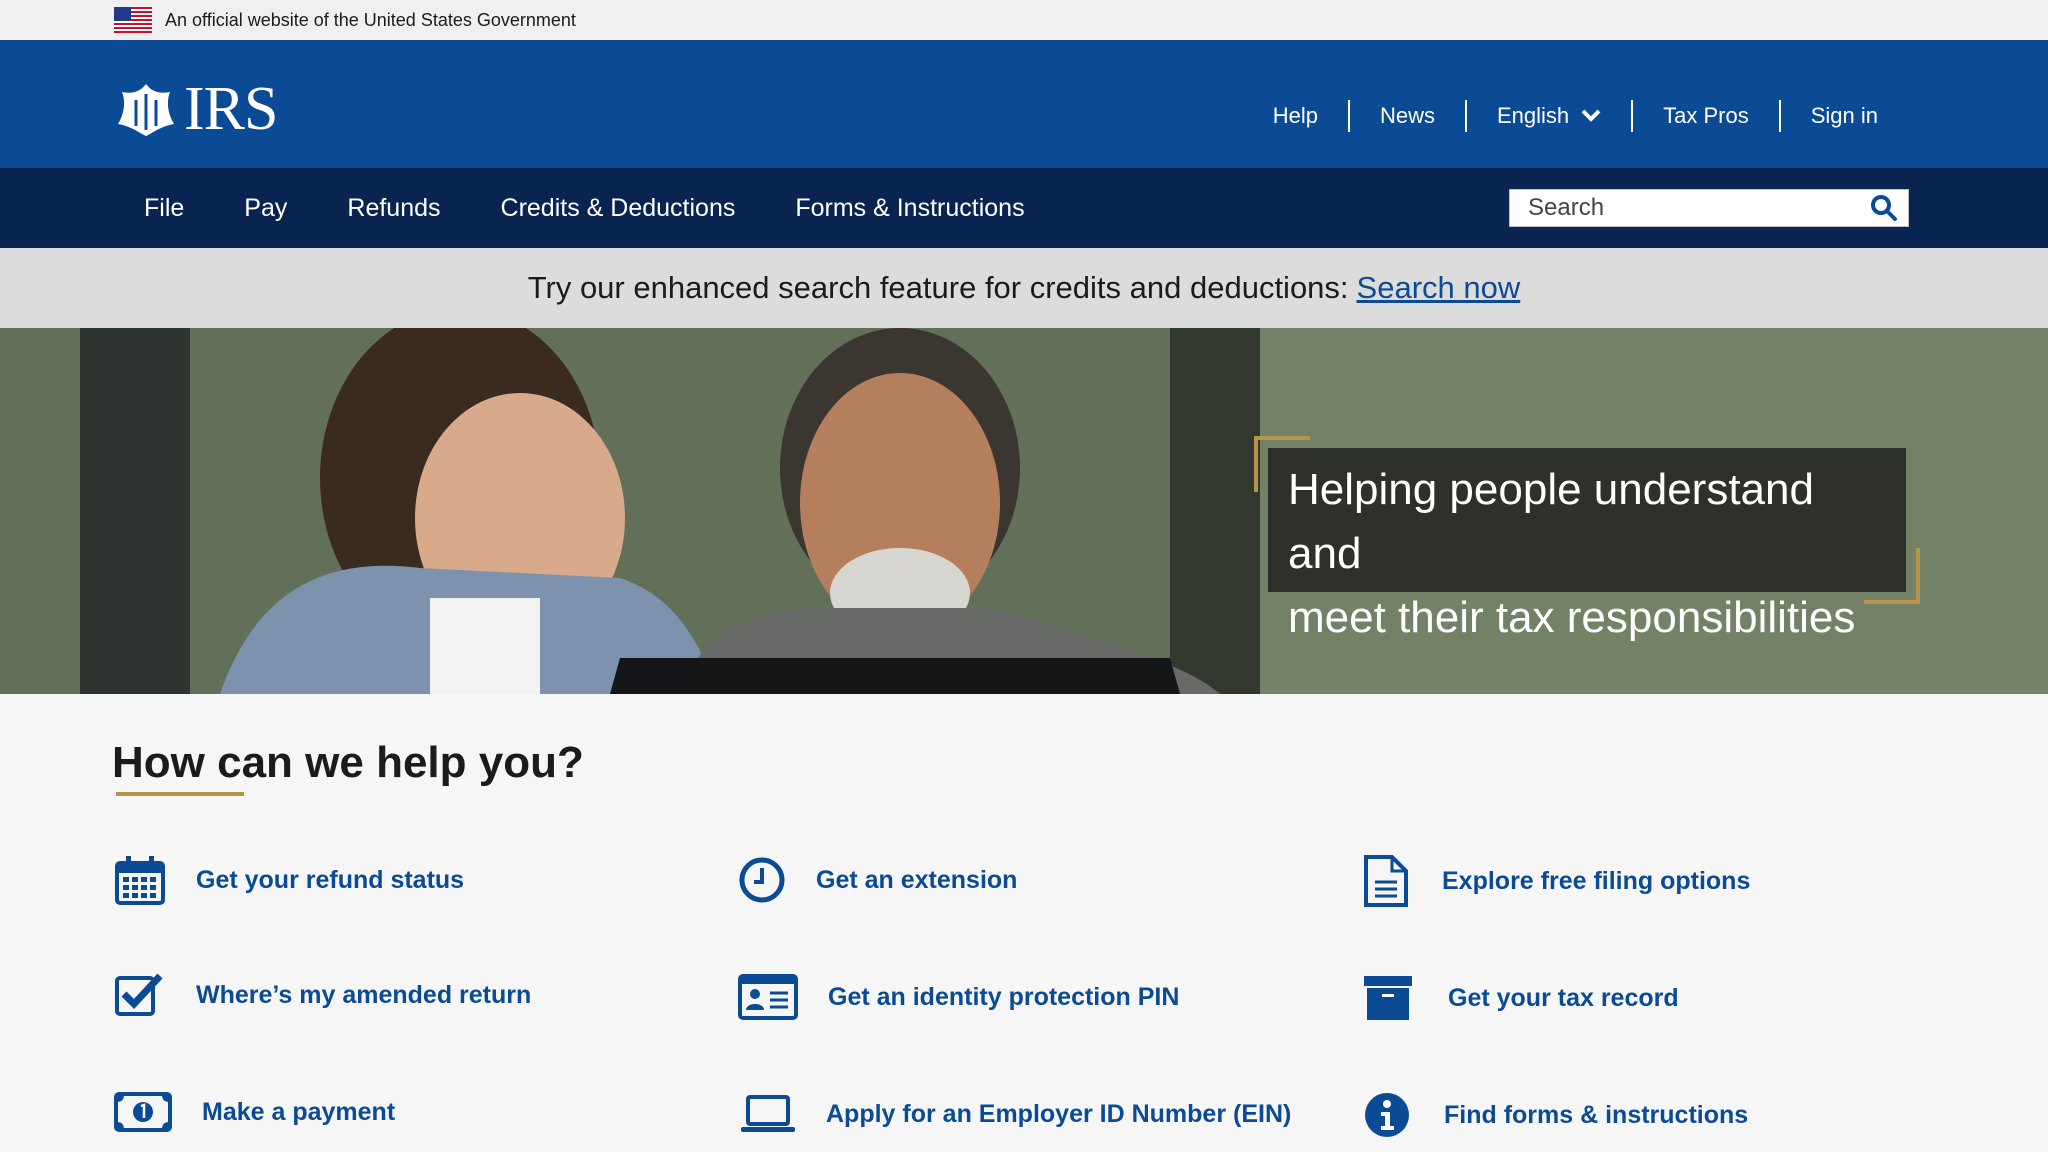 Image resolution: width=2048 pixels, height=1152 pixels. What do you see at coordinates (180, 794) in the screenshot?
I see `help-title-underline` at bounding box center [180, 794].